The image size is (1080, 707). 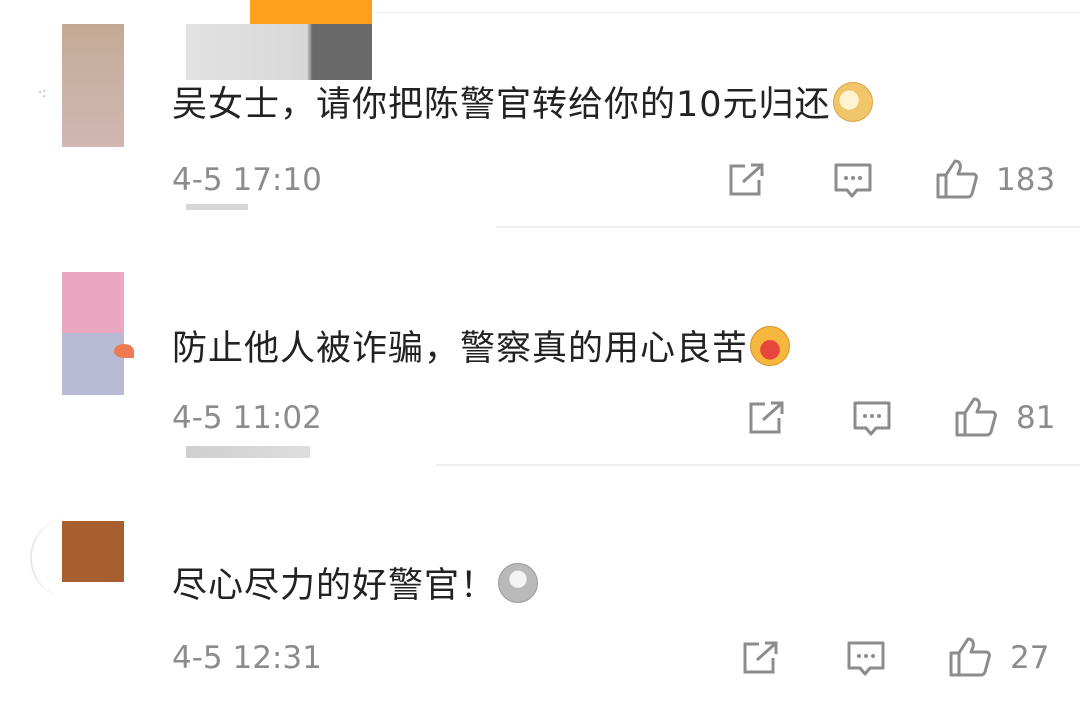 What do you see at coordinates (518, 583) in the screenshot?
I see `ultraman-emoji-icon` at bounding box center [518, 583].